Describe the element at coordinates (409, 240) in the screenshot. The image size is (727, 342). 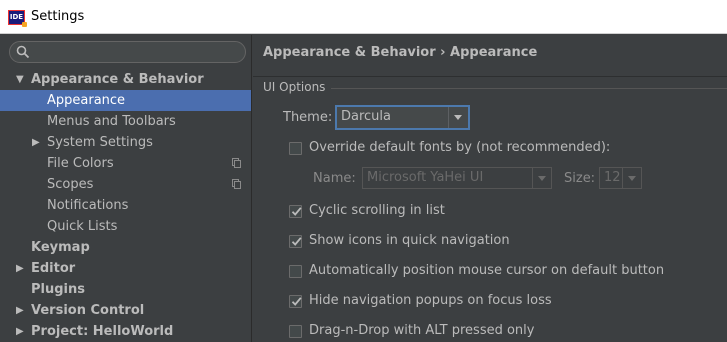
I see `show-icons-in-quick-navigation-label: Show icons in quick navigation` at that location.